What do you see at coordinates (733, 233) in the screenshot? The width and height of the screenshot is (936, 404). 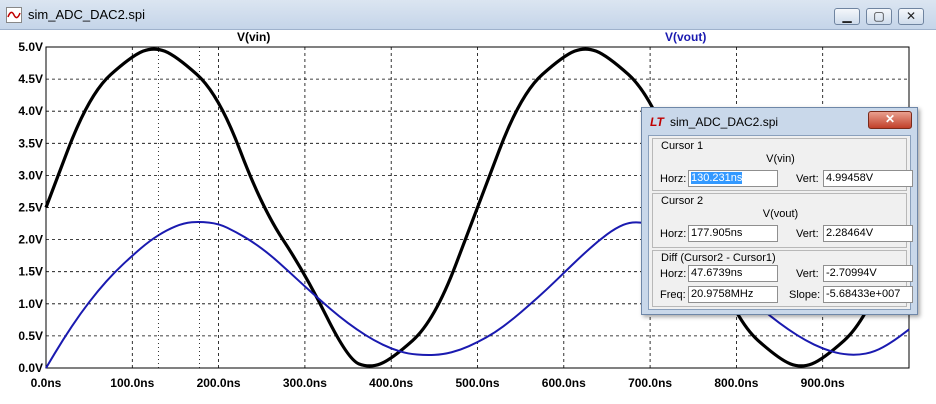 I see `cursor2-horz-field: 177.905ns` at bounding box center [733, 233].